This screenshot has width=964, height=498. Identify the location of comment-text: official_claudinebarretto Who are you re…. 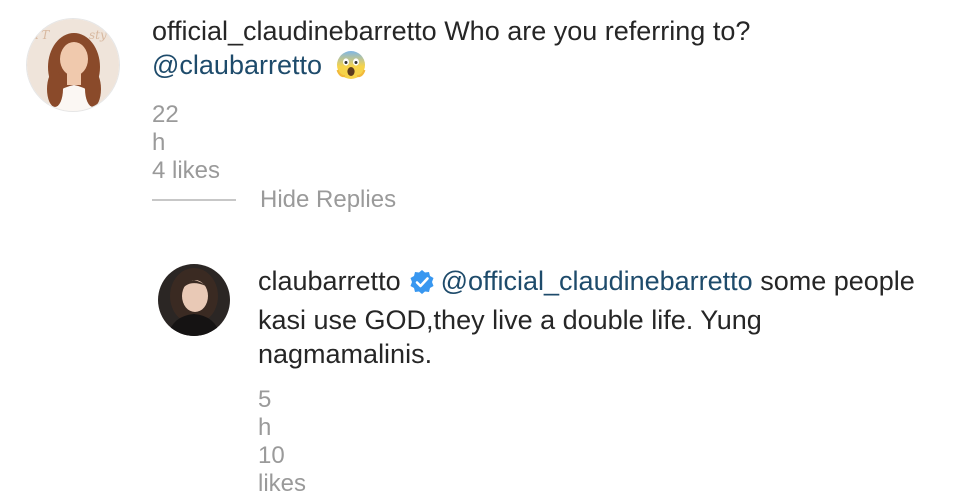
(532, 51).